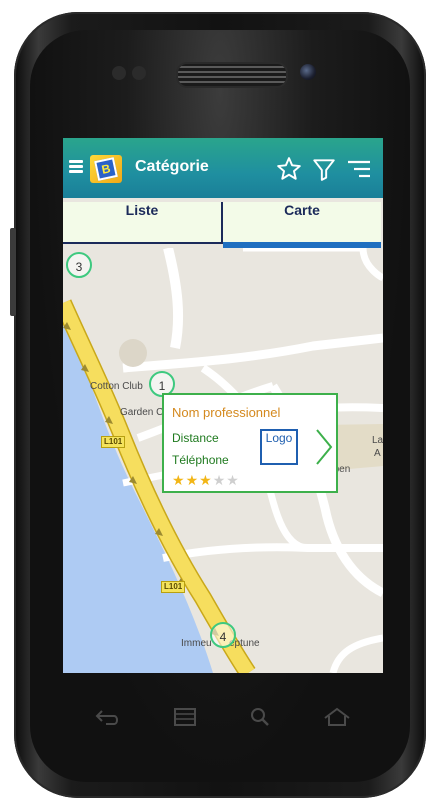 The width and height of the screenshot is (440, 812). What do you see at coordinates (139, 73) in the screenshot?
I see `light-sensor` at bounding box center [139, 73].